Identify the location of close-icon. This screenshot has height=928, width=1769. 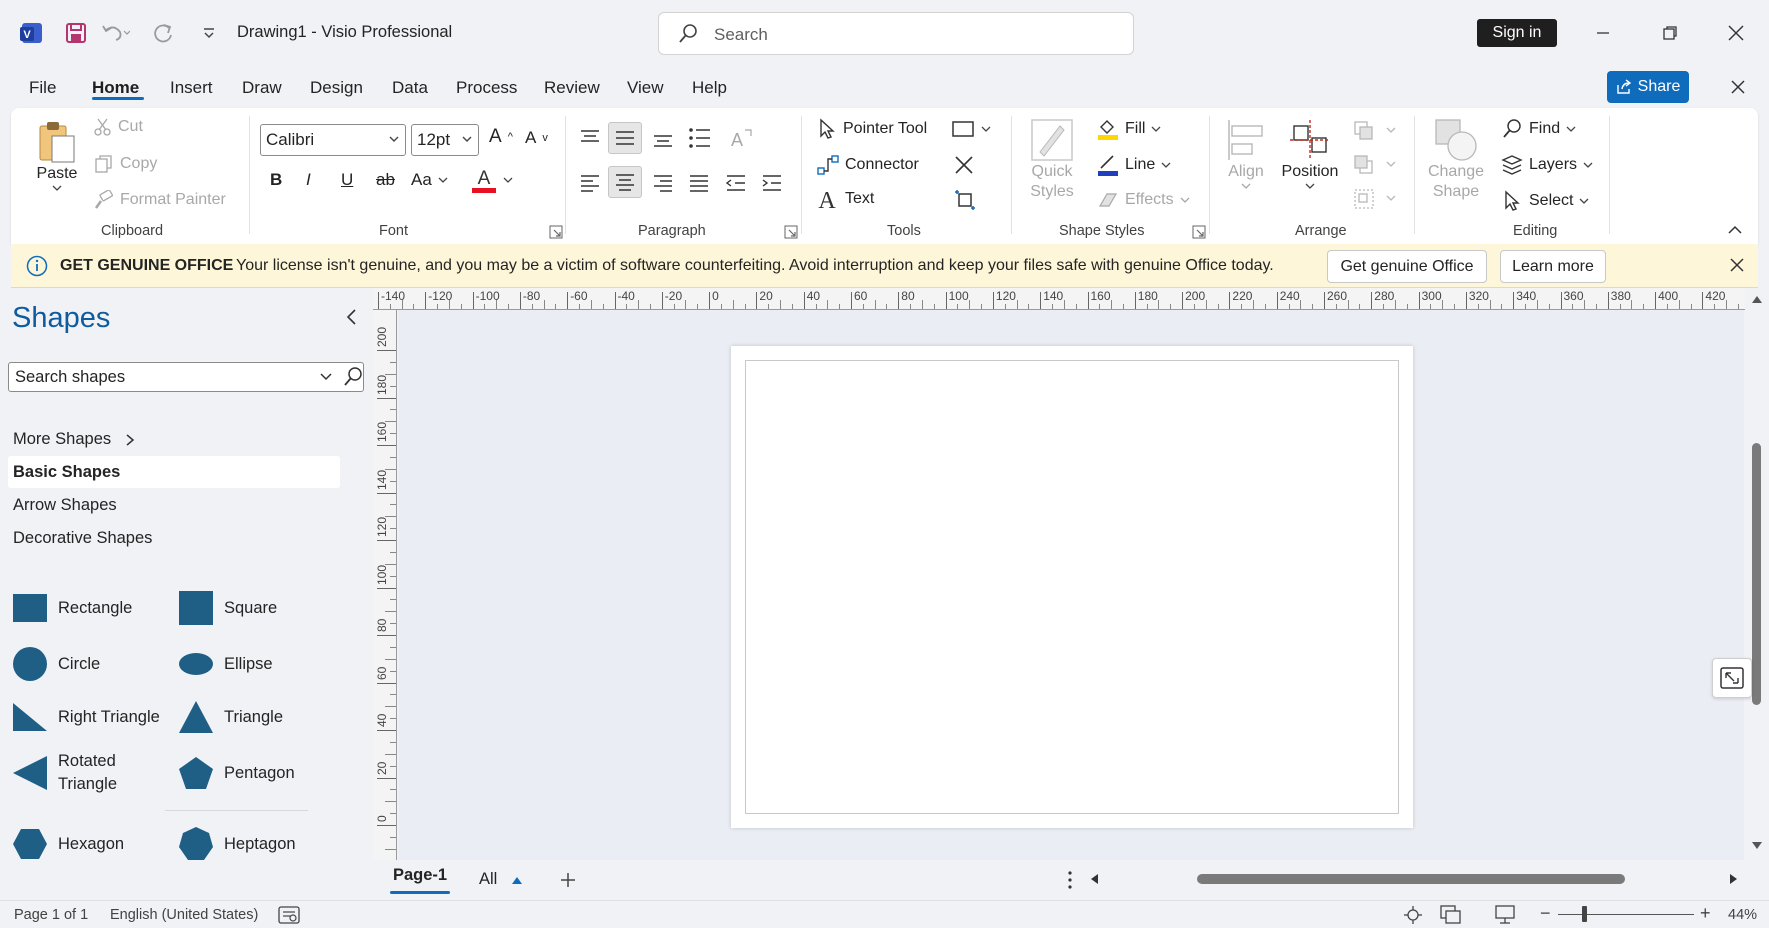
(1736, 33).